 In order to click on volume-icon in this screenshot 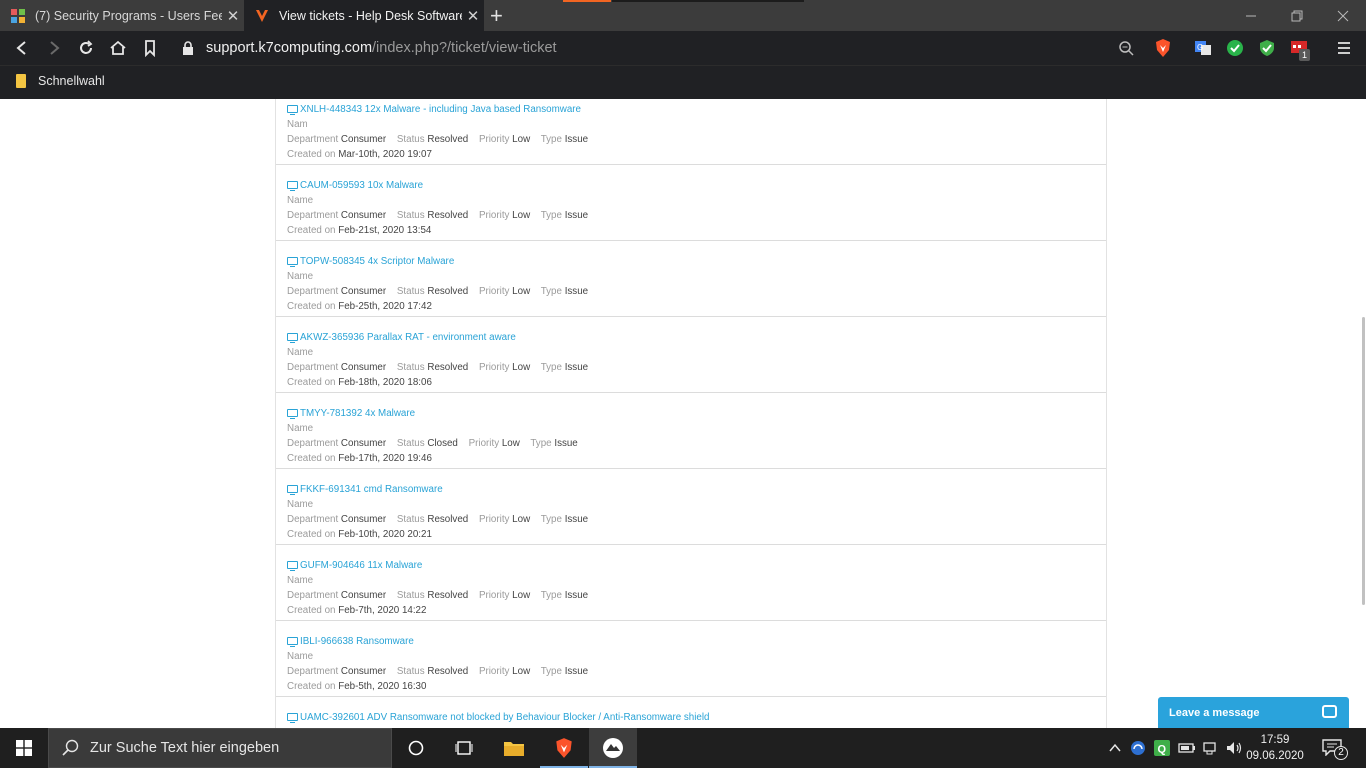, I will do `click(1235, 748)`.